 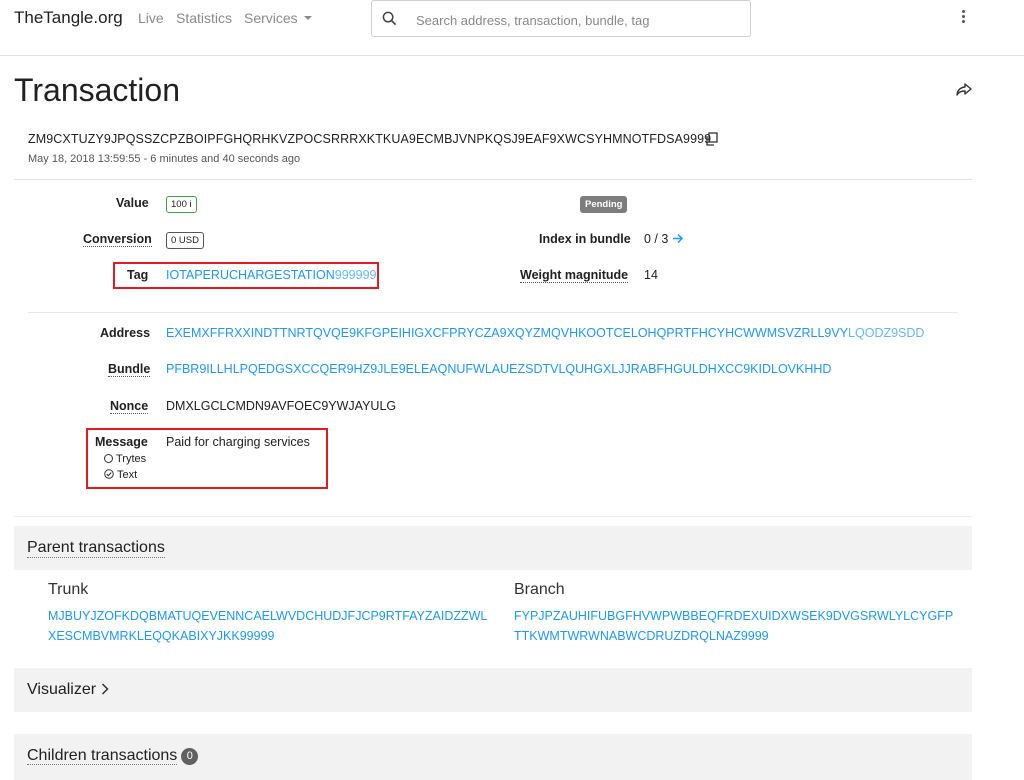 What do you see at coordinates (121, 442) in the screenshot?
I see `message-label: Message` at bounding box center [121, 442].